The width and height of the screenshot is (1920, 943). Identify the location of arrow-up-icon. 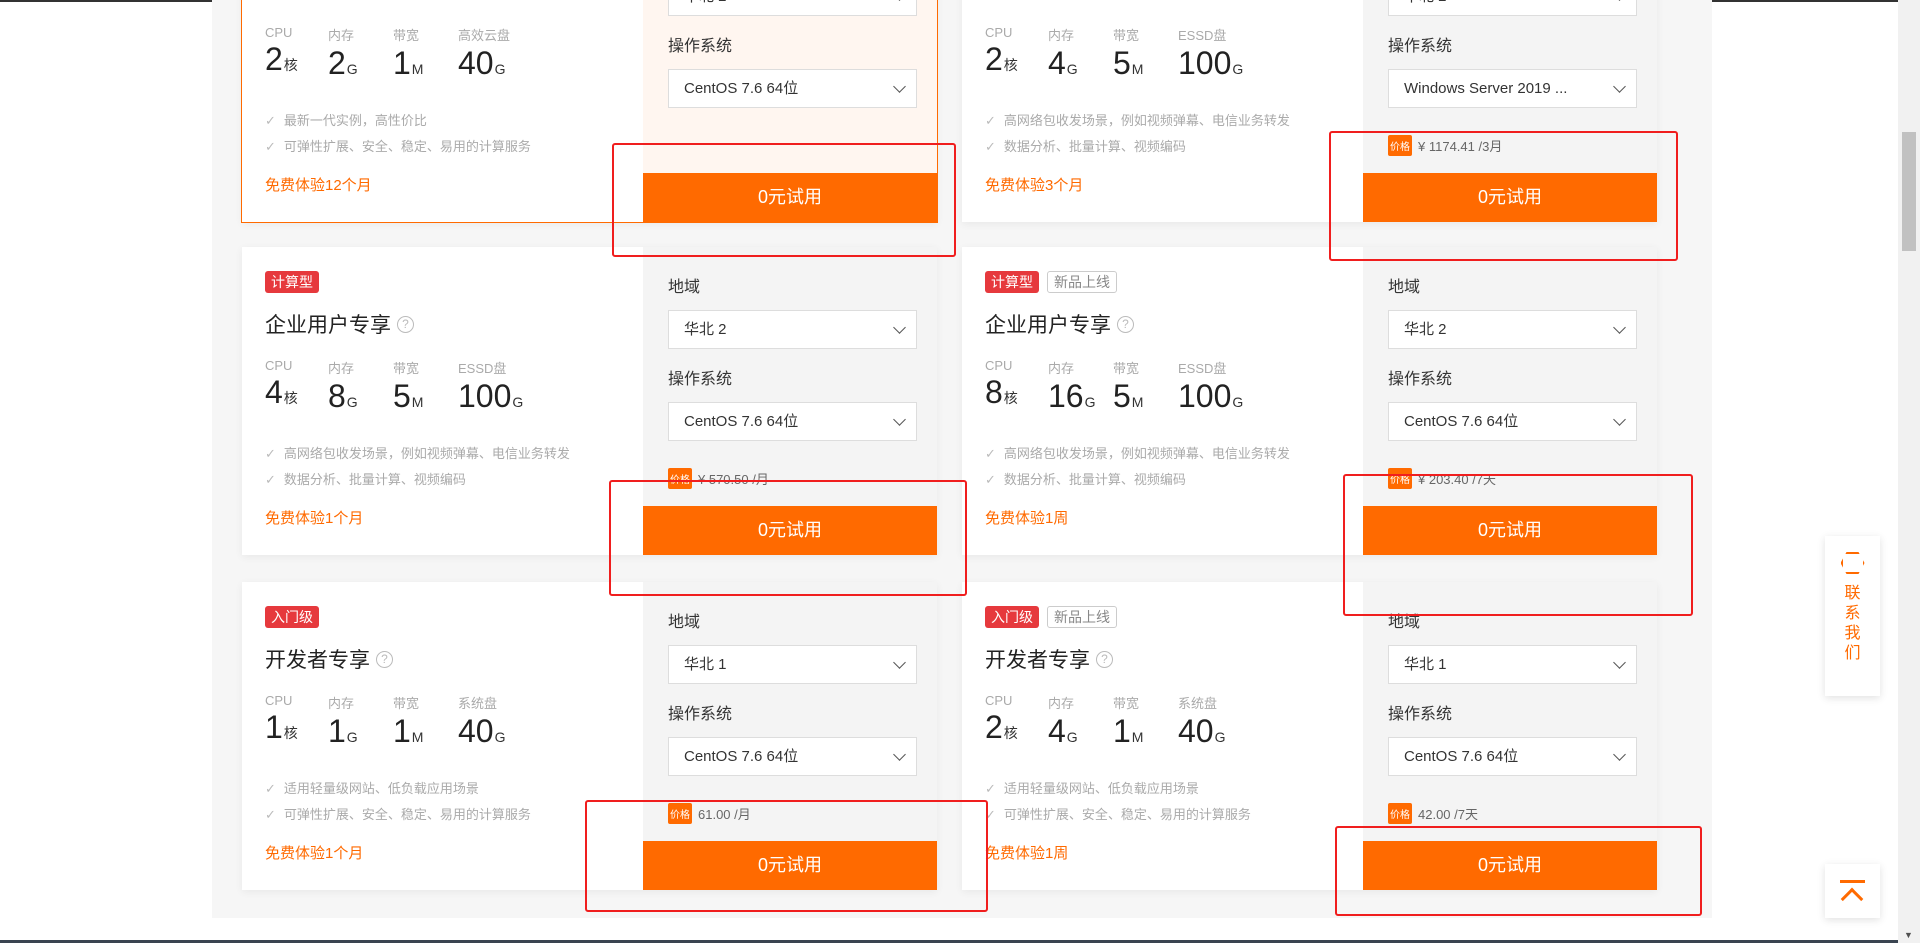
(1852, 899).